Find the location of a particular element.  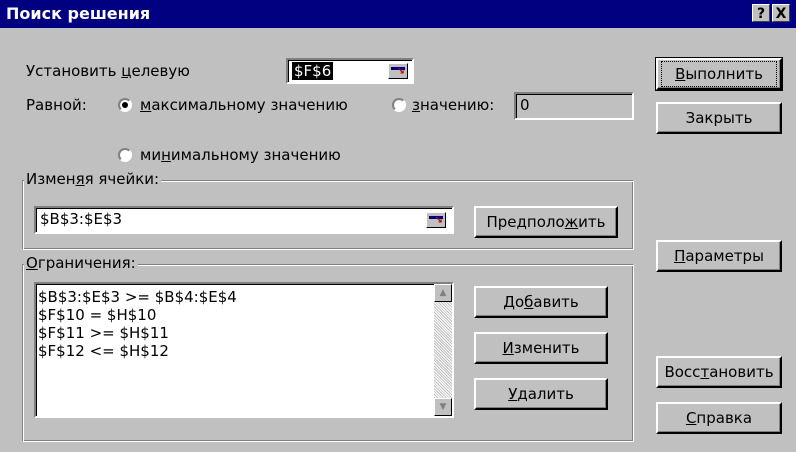

option-max-label: максимальному значению is located at coordinates (244, 105).